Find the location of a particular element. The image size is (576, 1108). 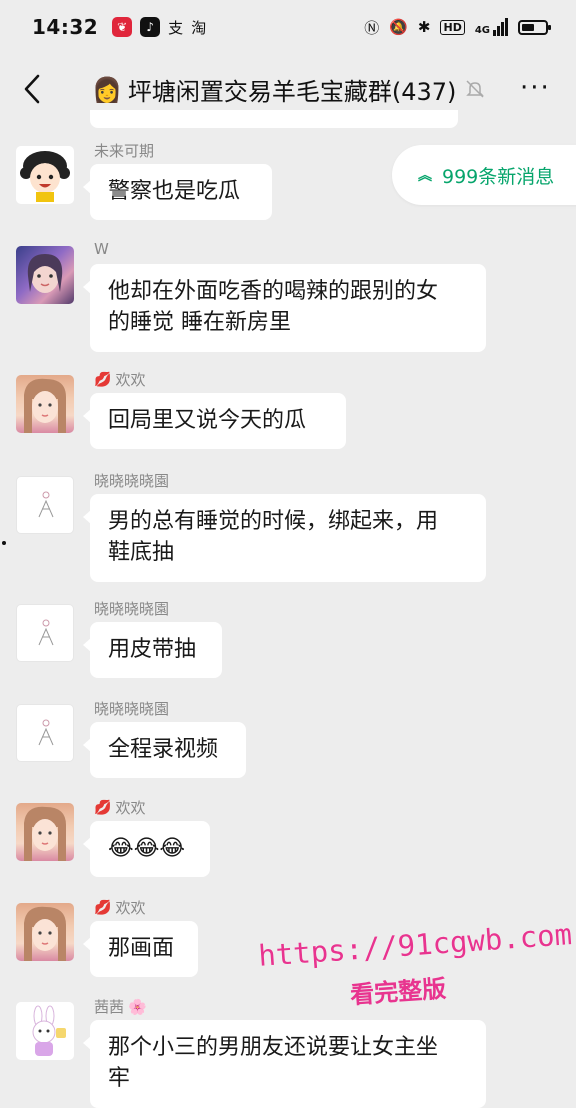

message-text: 回局里又说今天的瓜 is located at coordinates (207, 420).